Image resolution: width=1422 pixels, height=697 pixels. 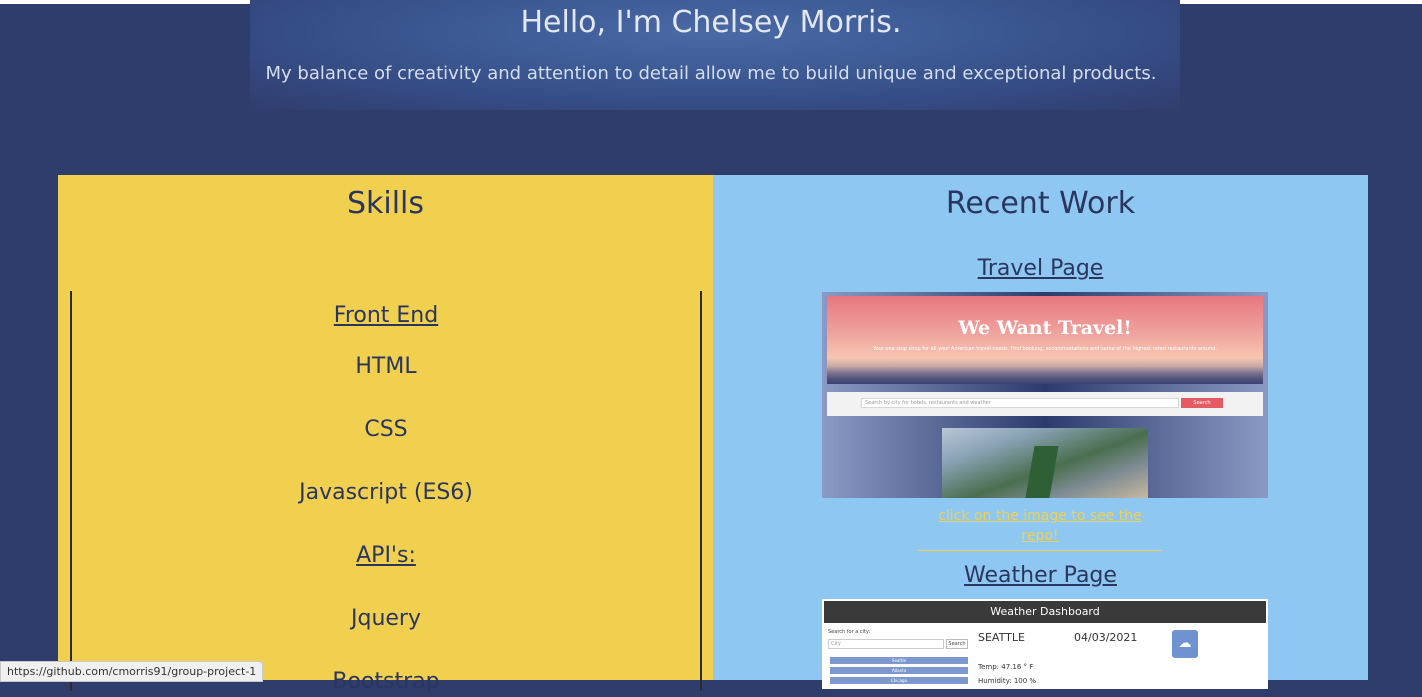 I want to click on weather-city-button: Chicago, so click(x=899, y=680).